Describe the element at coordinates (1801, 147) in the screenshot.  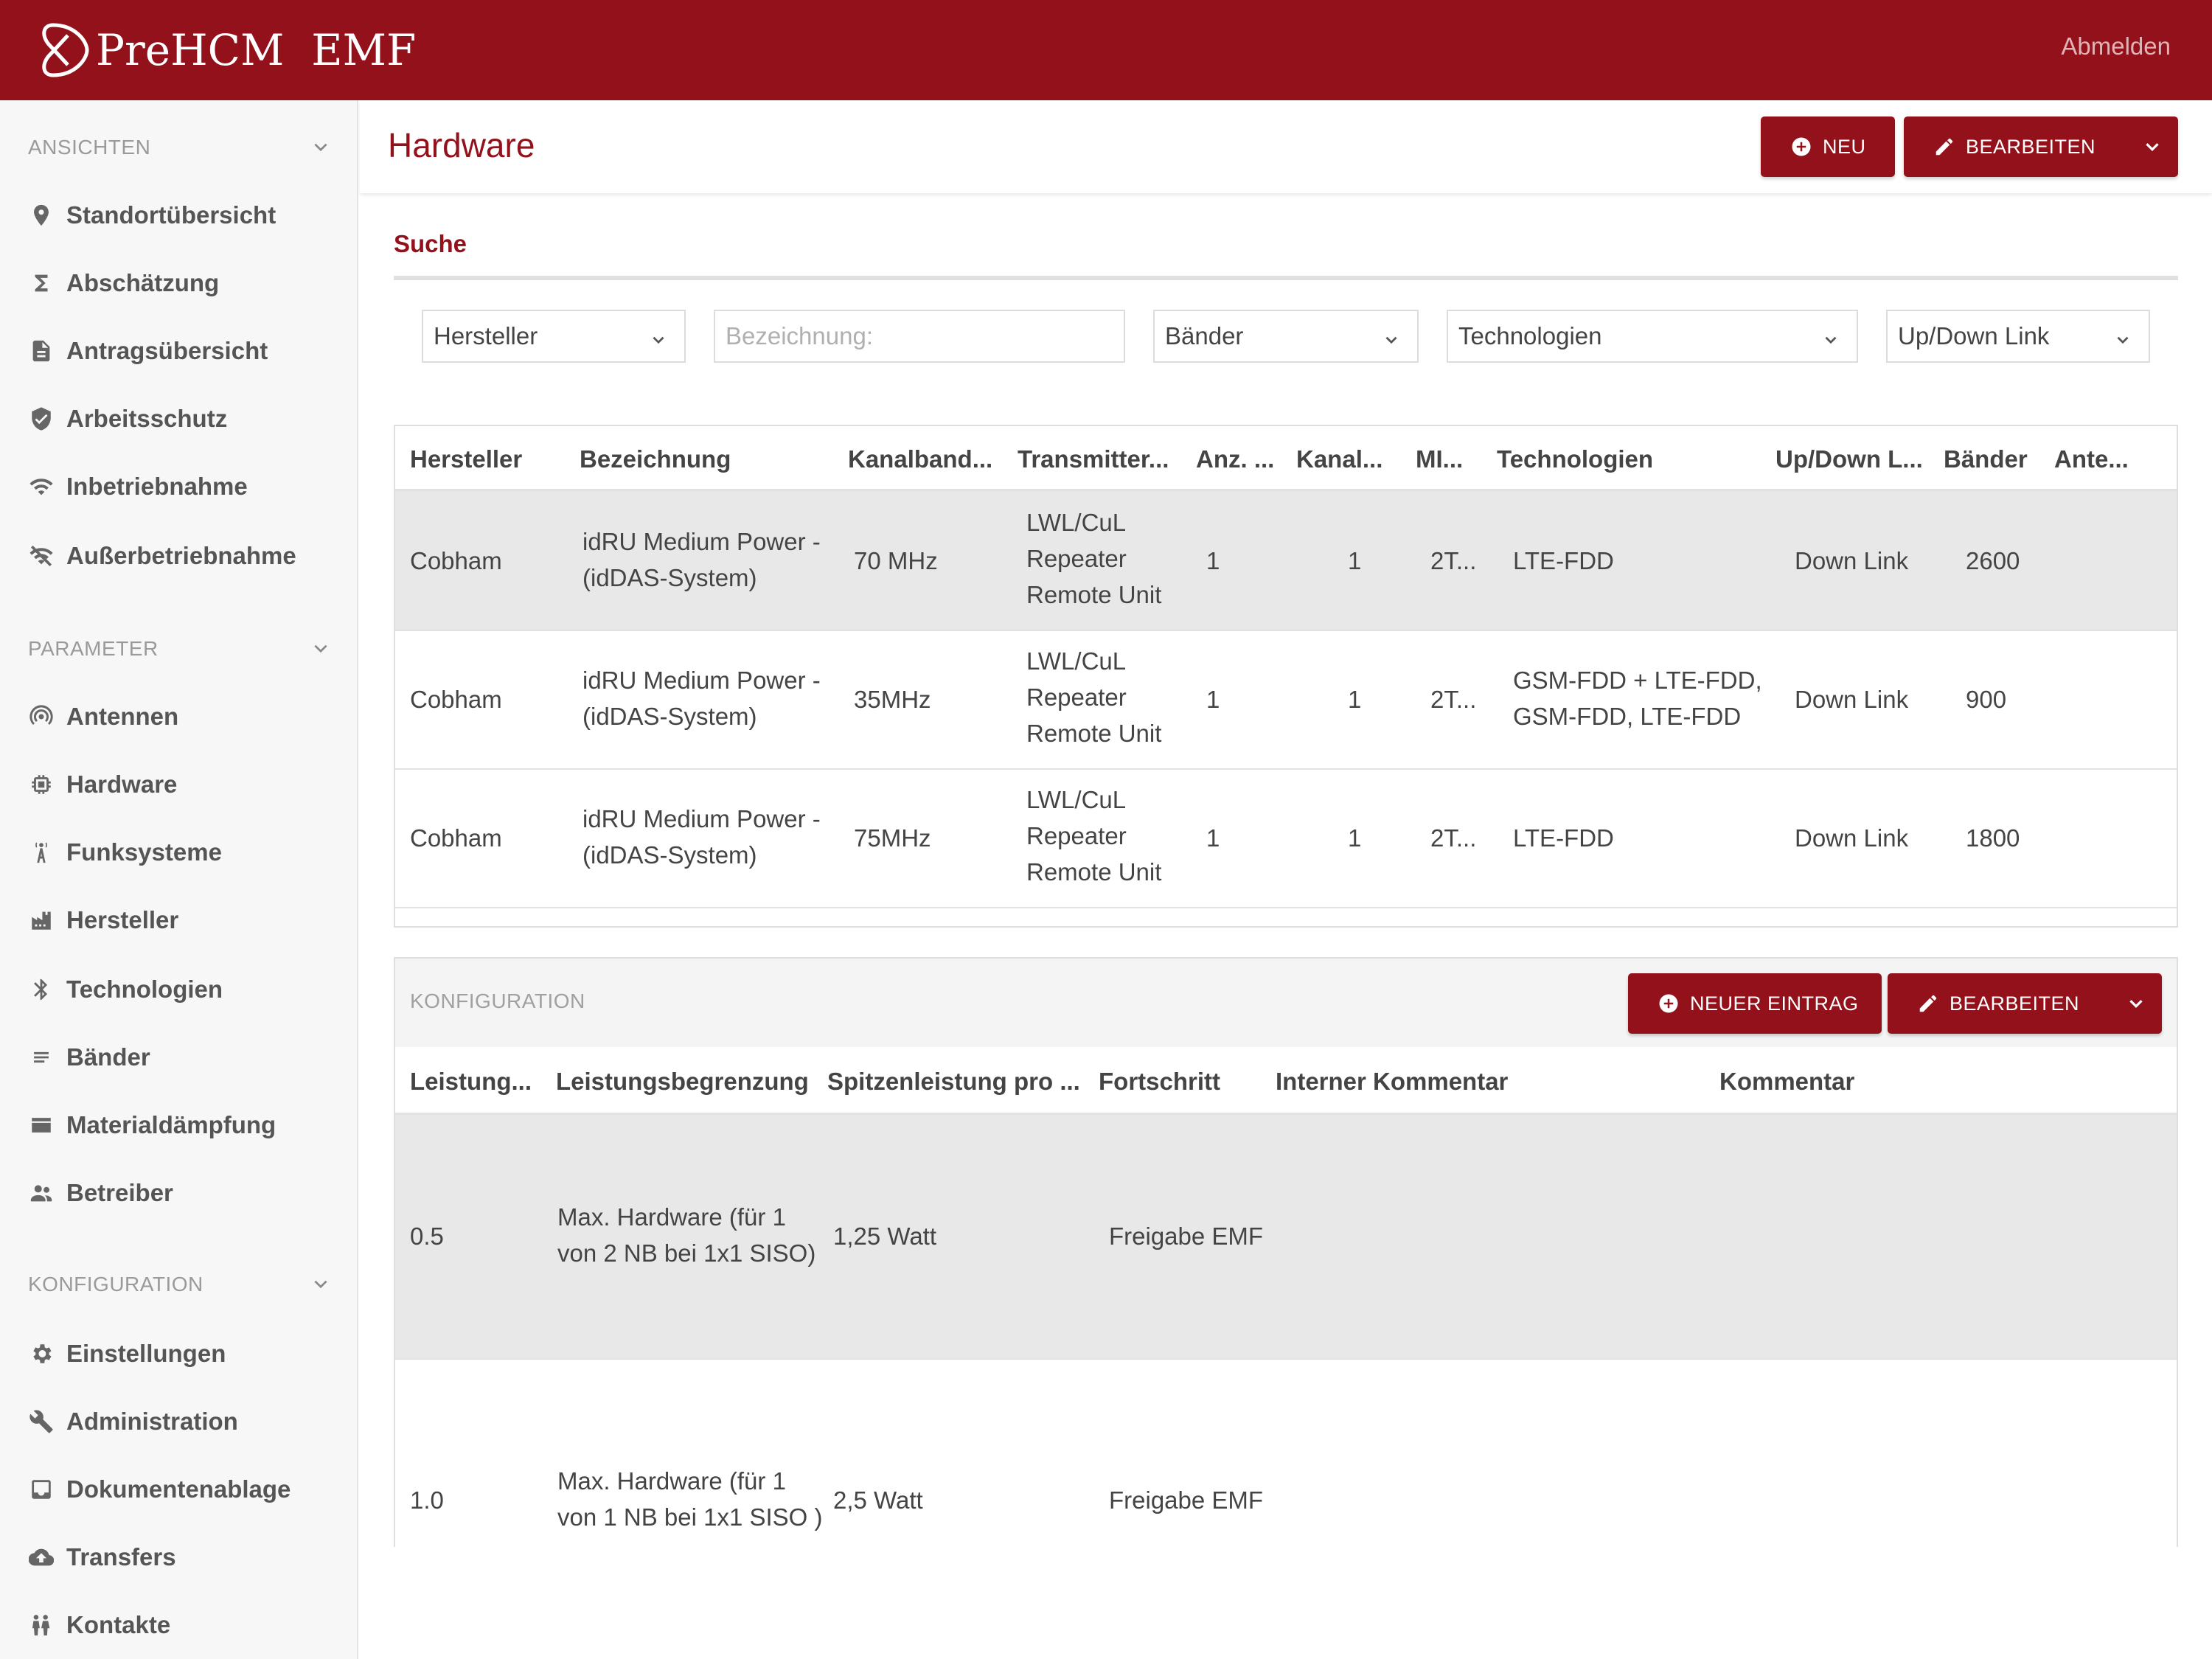
I see `plus-circle-icon` at that location.